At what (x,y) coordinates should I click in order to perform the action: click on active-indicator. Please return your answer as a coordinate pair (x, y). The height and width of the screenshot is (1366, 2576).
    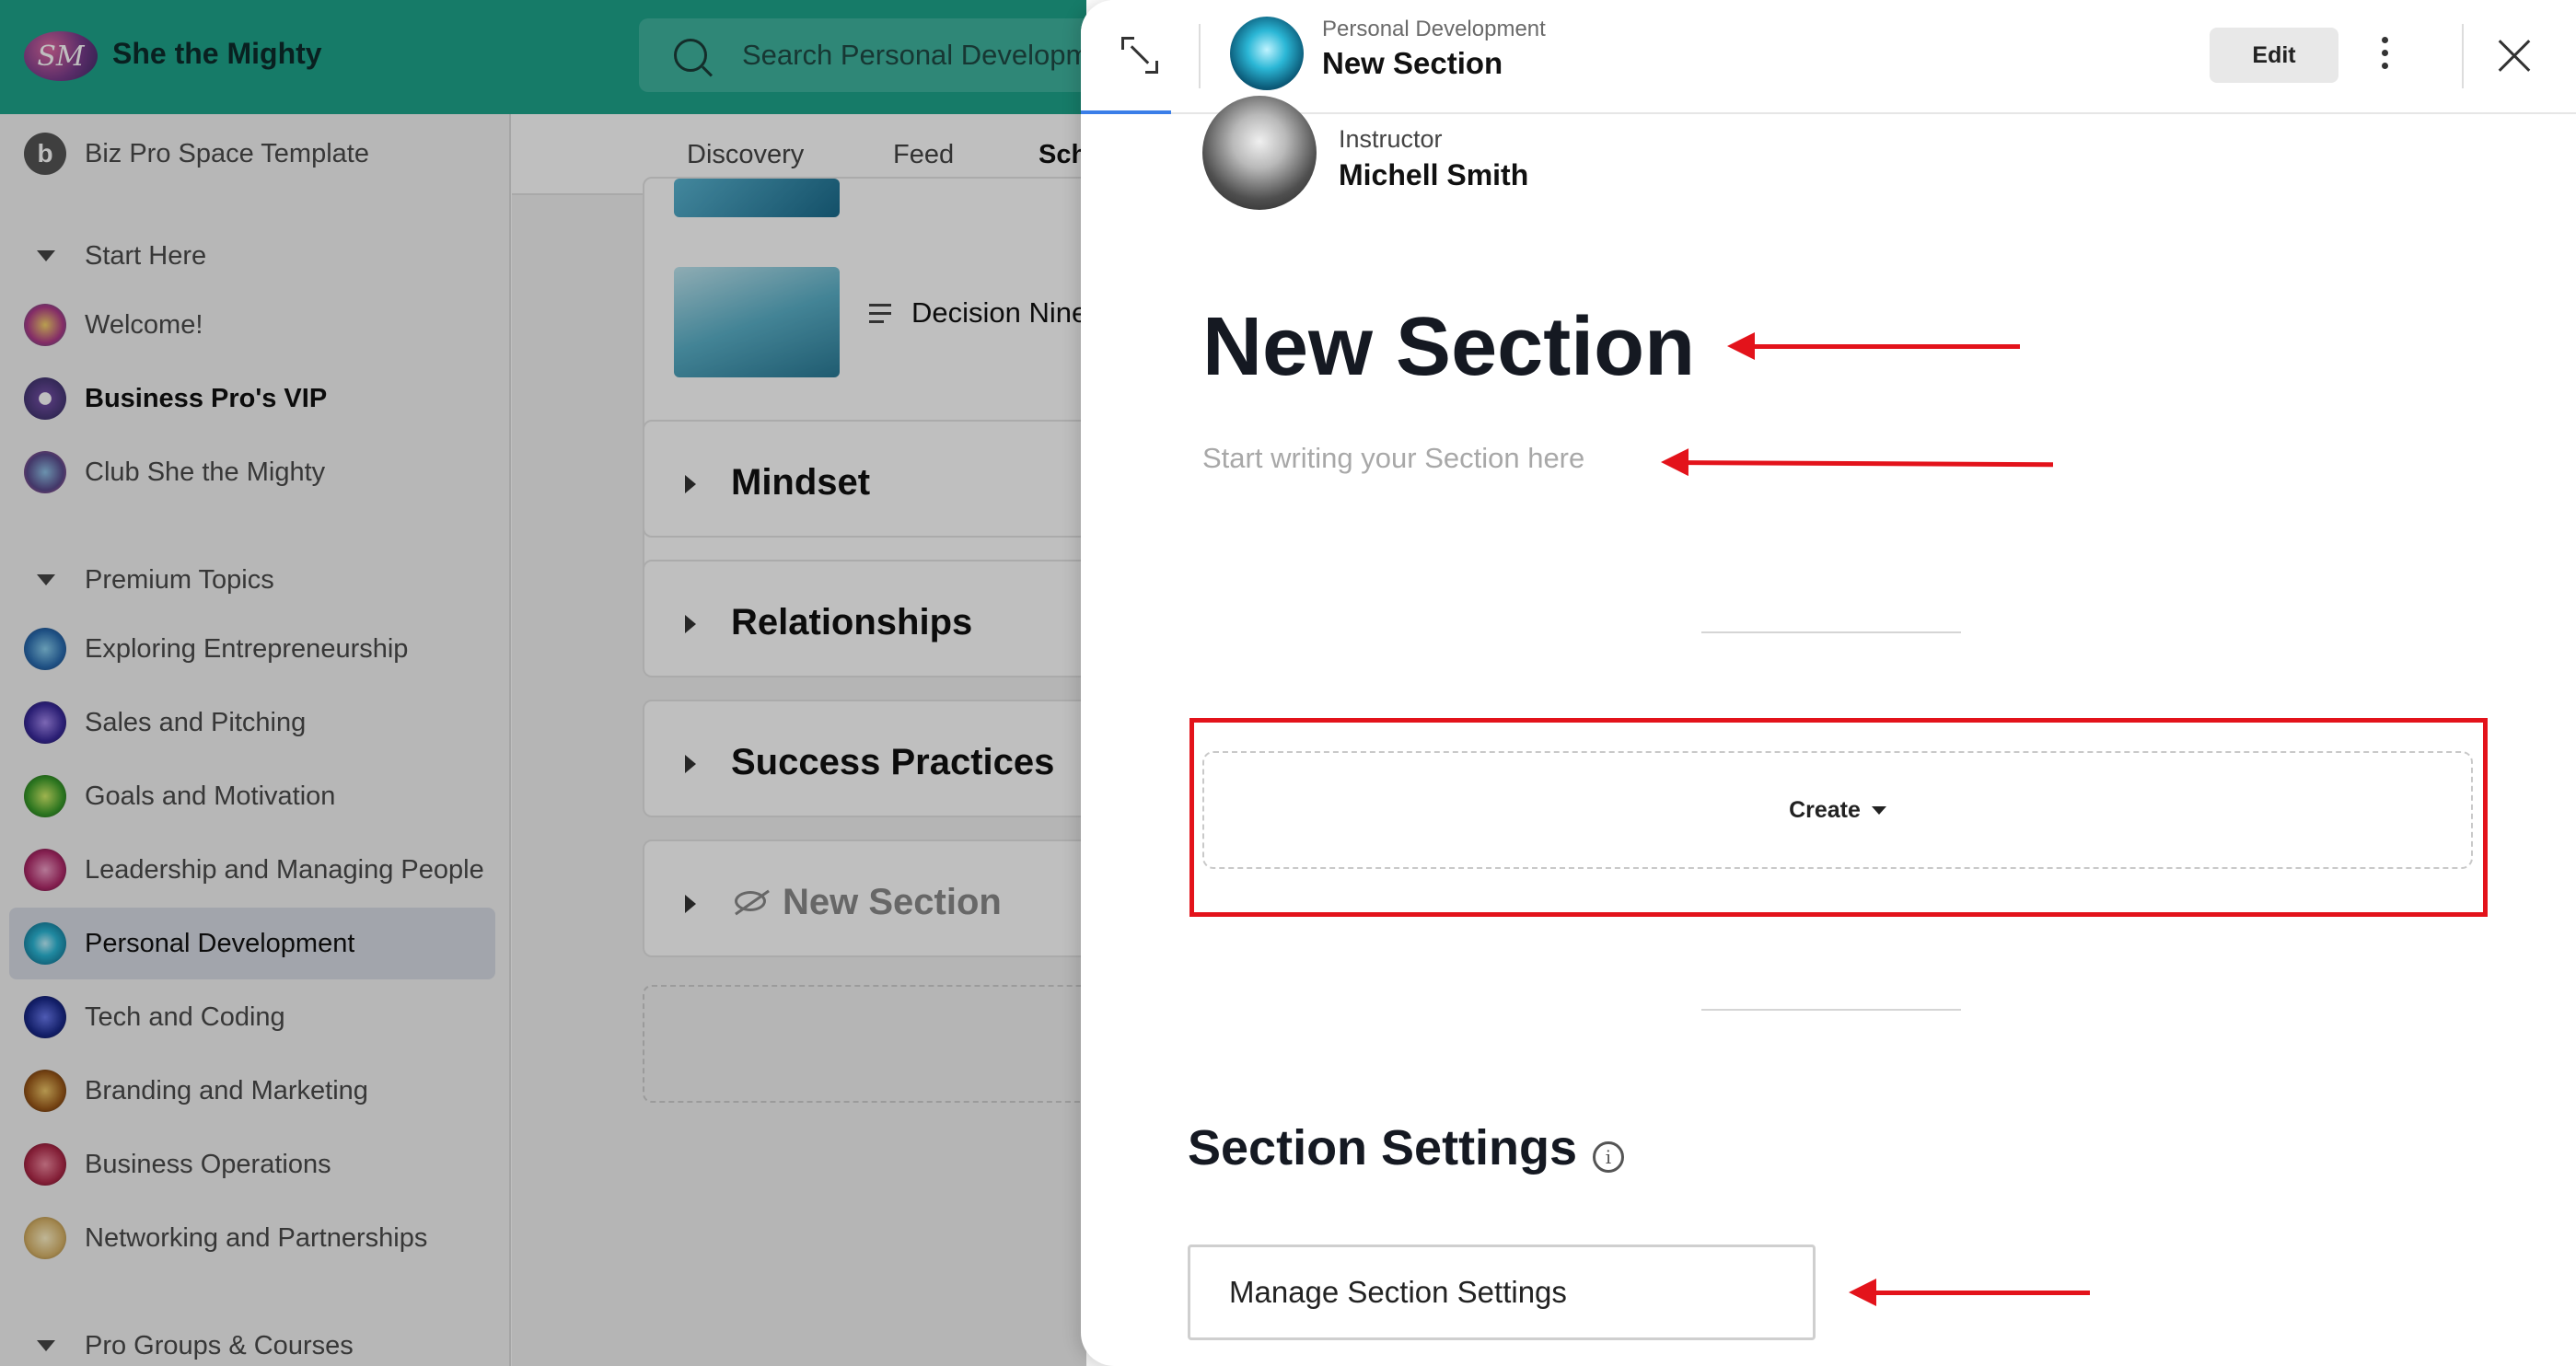
    Looking at the image, I should click on (1126, 112).